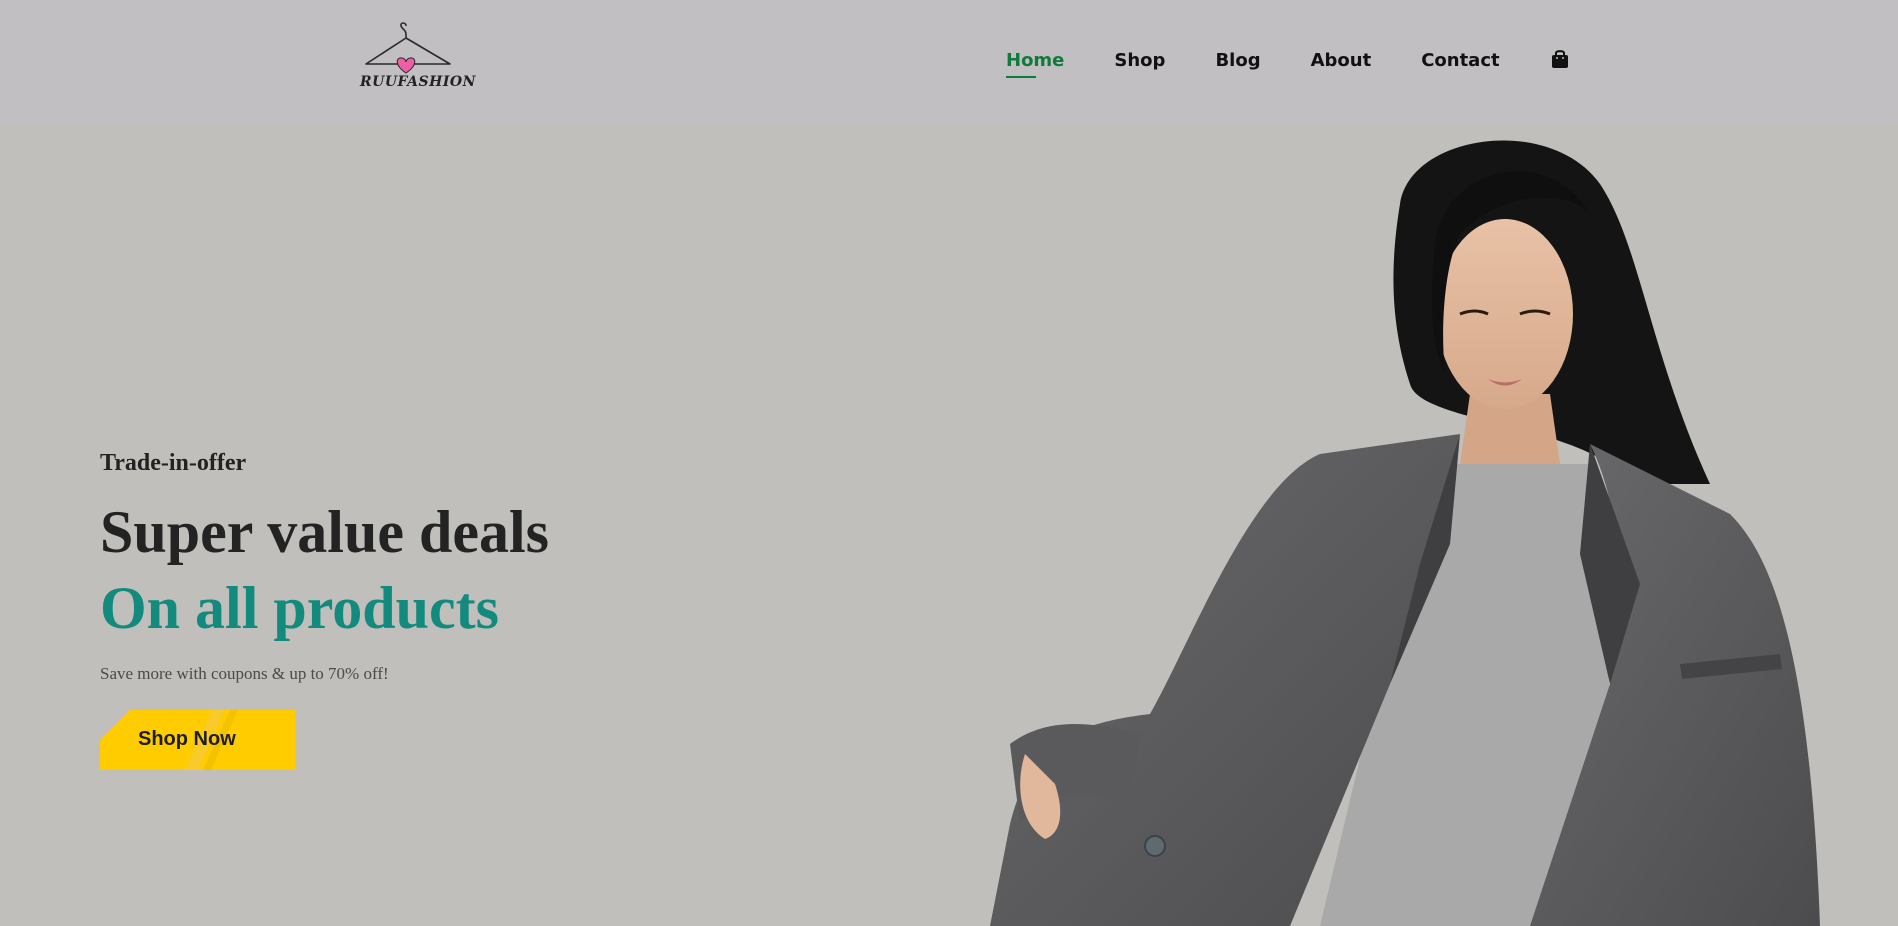 The image size is (1898, 926). Describe the element at coordinates (418, 82) in the screenshot. I see `logo-text: RUUFASHION` at that location.